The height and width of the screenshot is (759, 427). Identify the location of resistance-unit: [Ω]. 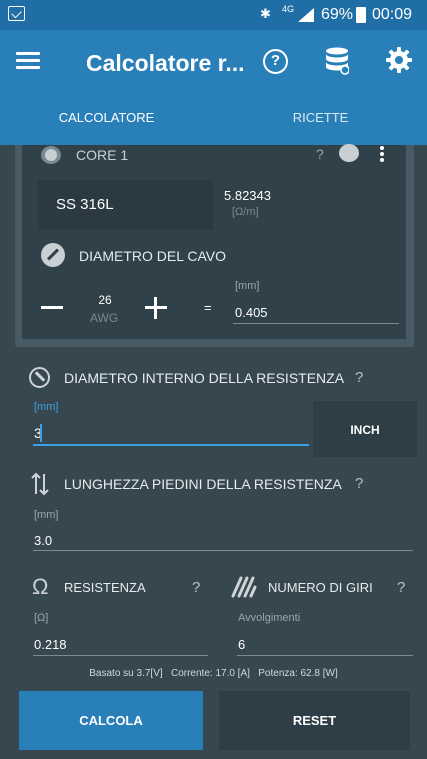
(41, 618).